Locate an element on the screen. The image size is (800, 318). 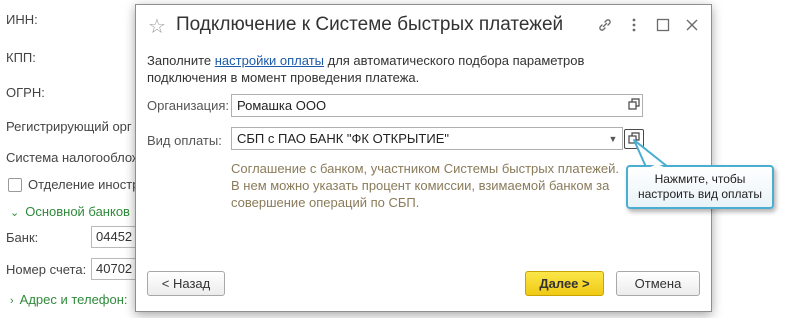
main-bank-group-toggle: ⌄ Основной банков is located at coordinates (70, 211).